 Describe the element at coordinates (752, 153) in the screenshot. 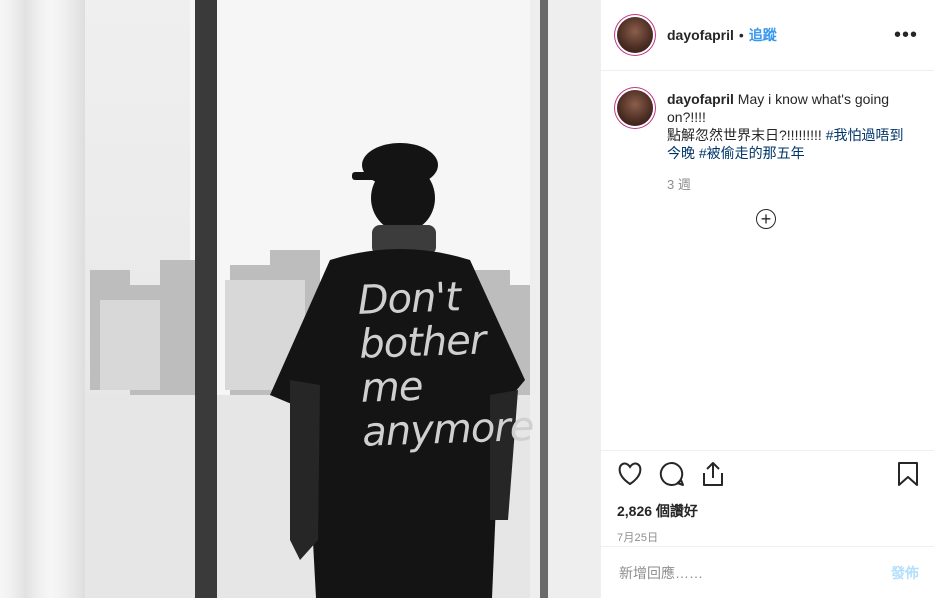

I see `hashtag-link-2: #被偷走的那五年` at that location.